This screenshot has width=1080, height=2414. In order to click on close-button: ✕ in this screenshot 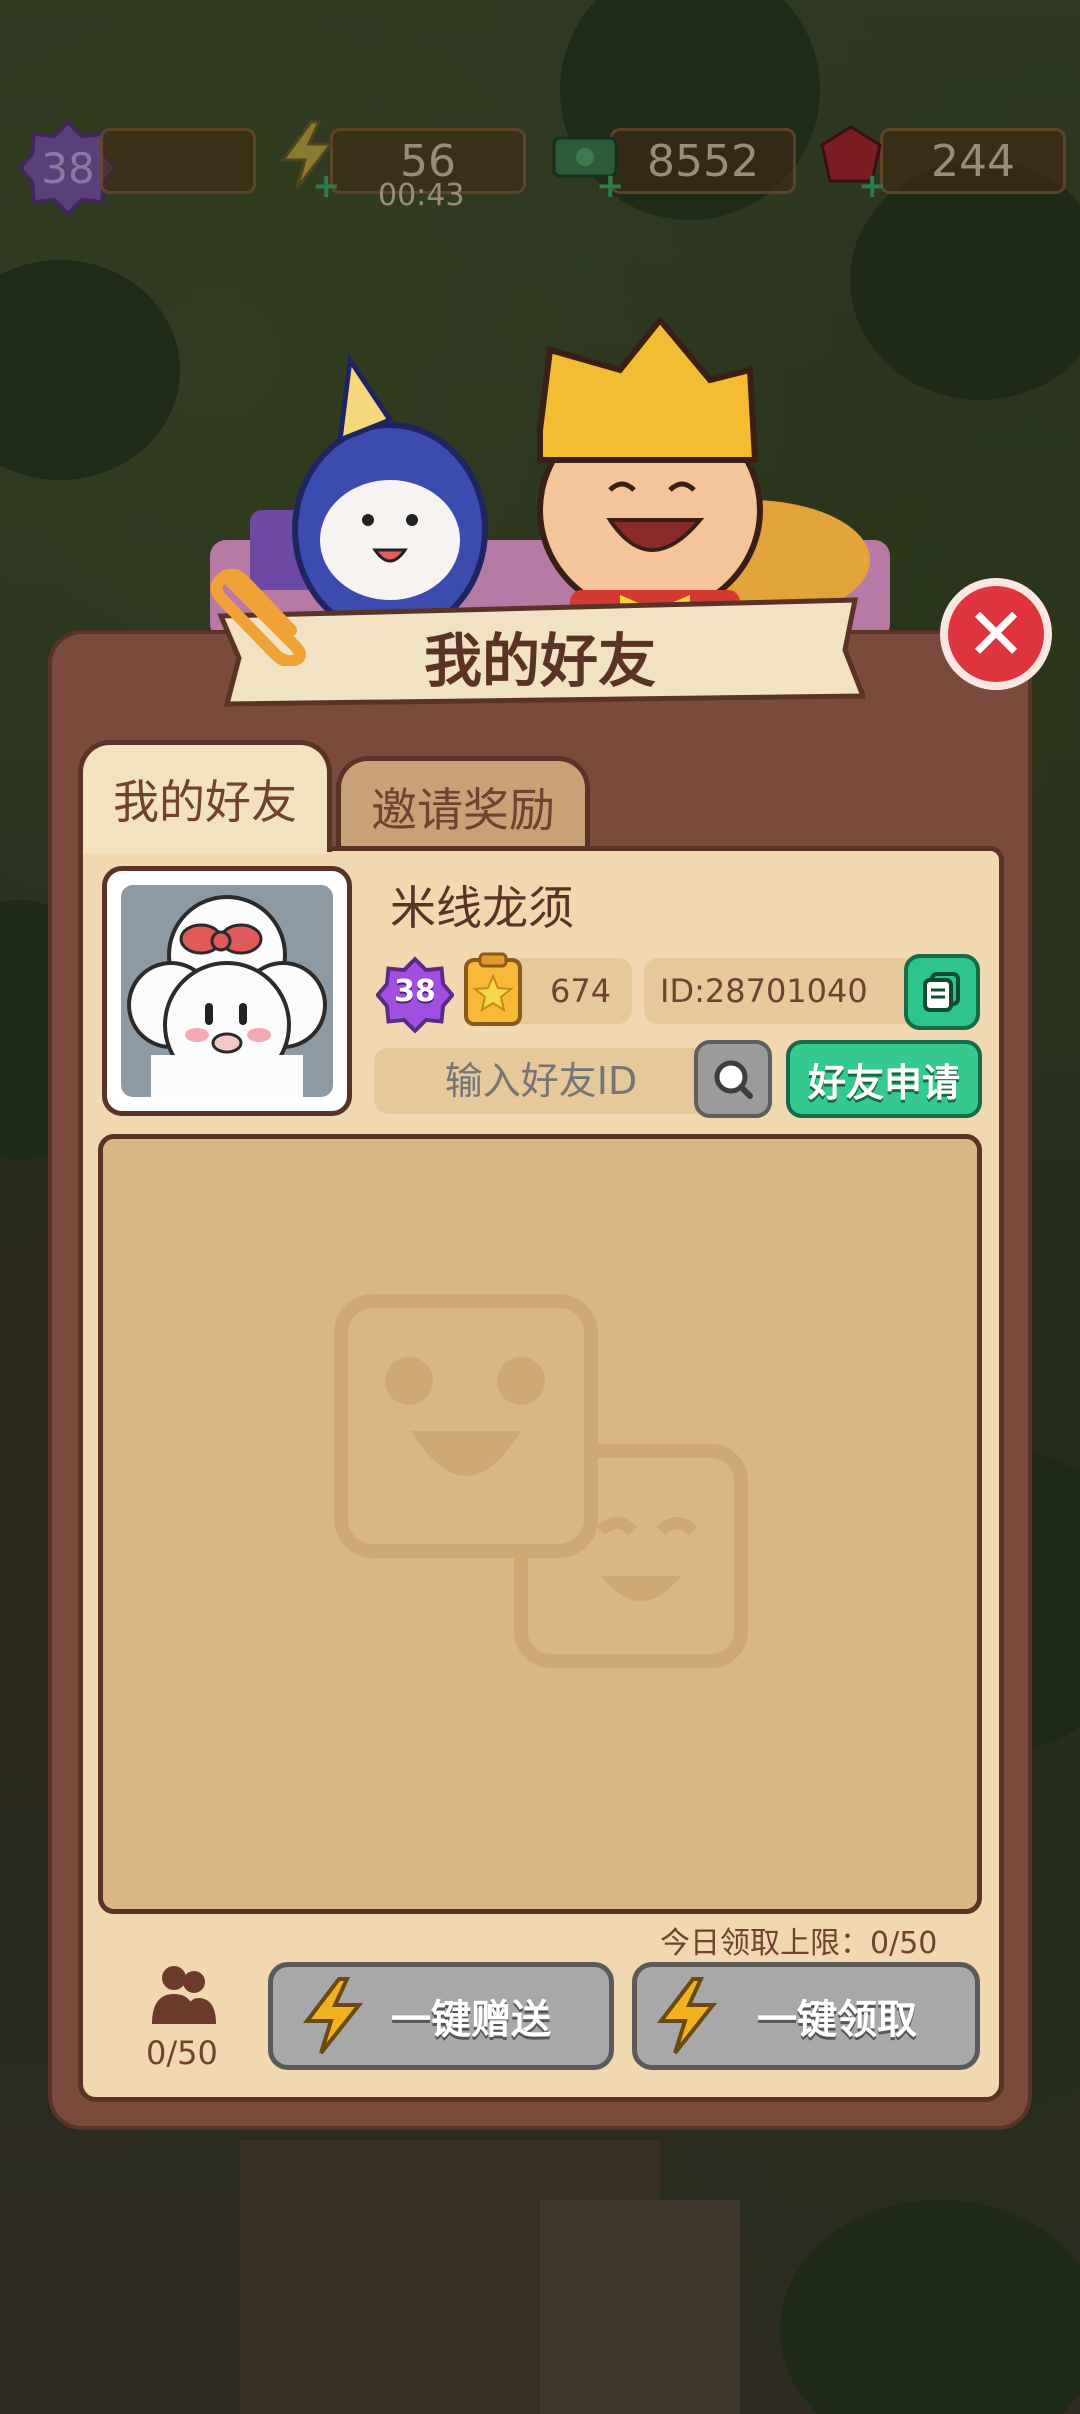, I will do `click(996, 634)`.